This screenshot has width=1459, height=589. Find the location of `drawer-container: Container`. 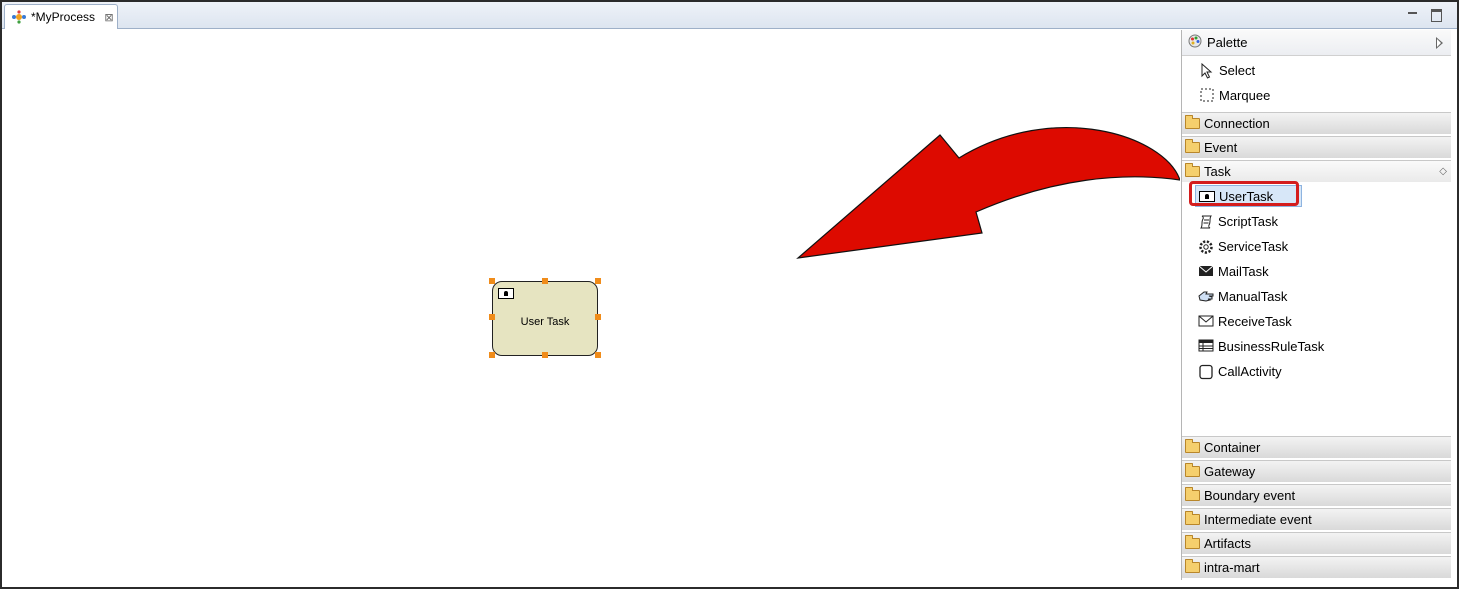

drawer-container: Container is located at coordinates (1316, 447).